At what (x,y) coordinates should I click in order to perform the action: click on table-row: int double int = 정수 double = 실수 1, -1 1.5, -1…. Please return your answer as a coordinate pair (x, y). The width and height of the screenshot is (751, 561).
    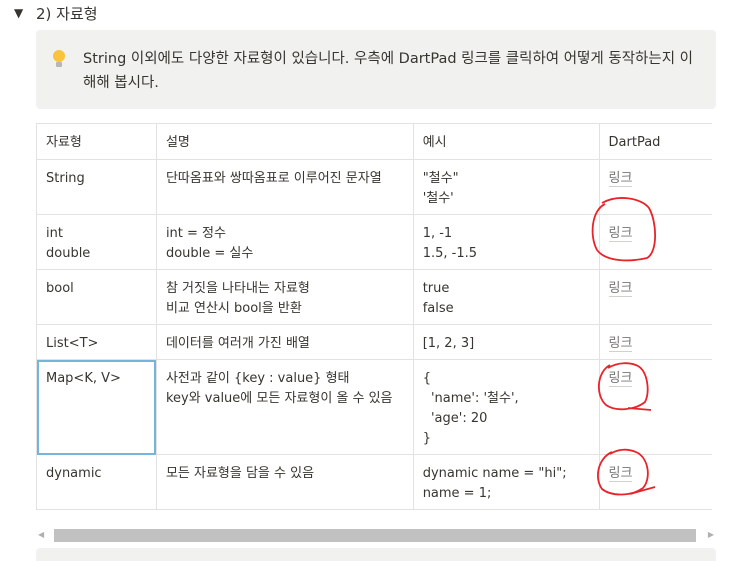
    Looking at the image, I should click on (374, 242).